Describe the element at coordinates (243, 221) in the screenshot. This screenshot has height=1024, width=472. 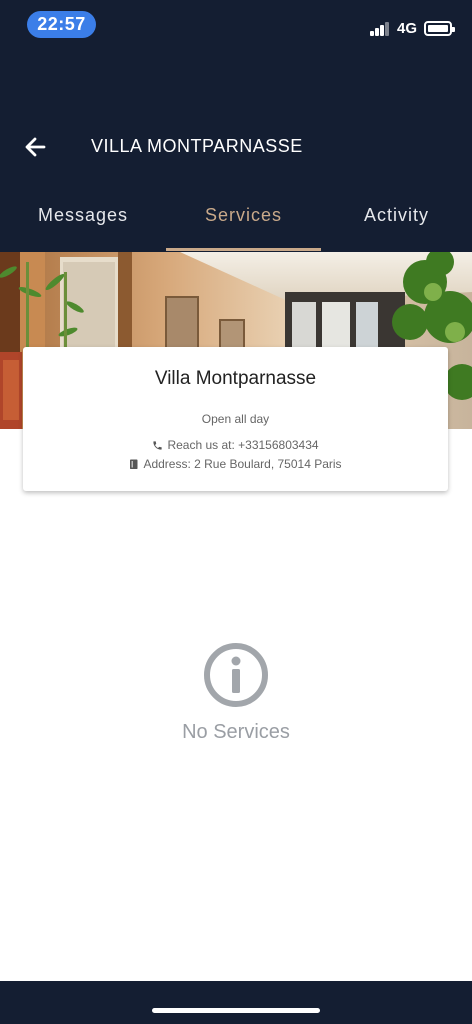
I see `tab-services: Services` at that location.